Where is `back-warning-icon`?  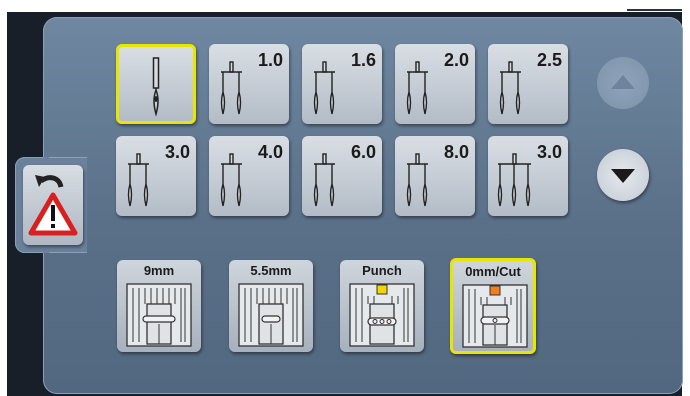
back-warning-icon is located at coordinates (53, 205).